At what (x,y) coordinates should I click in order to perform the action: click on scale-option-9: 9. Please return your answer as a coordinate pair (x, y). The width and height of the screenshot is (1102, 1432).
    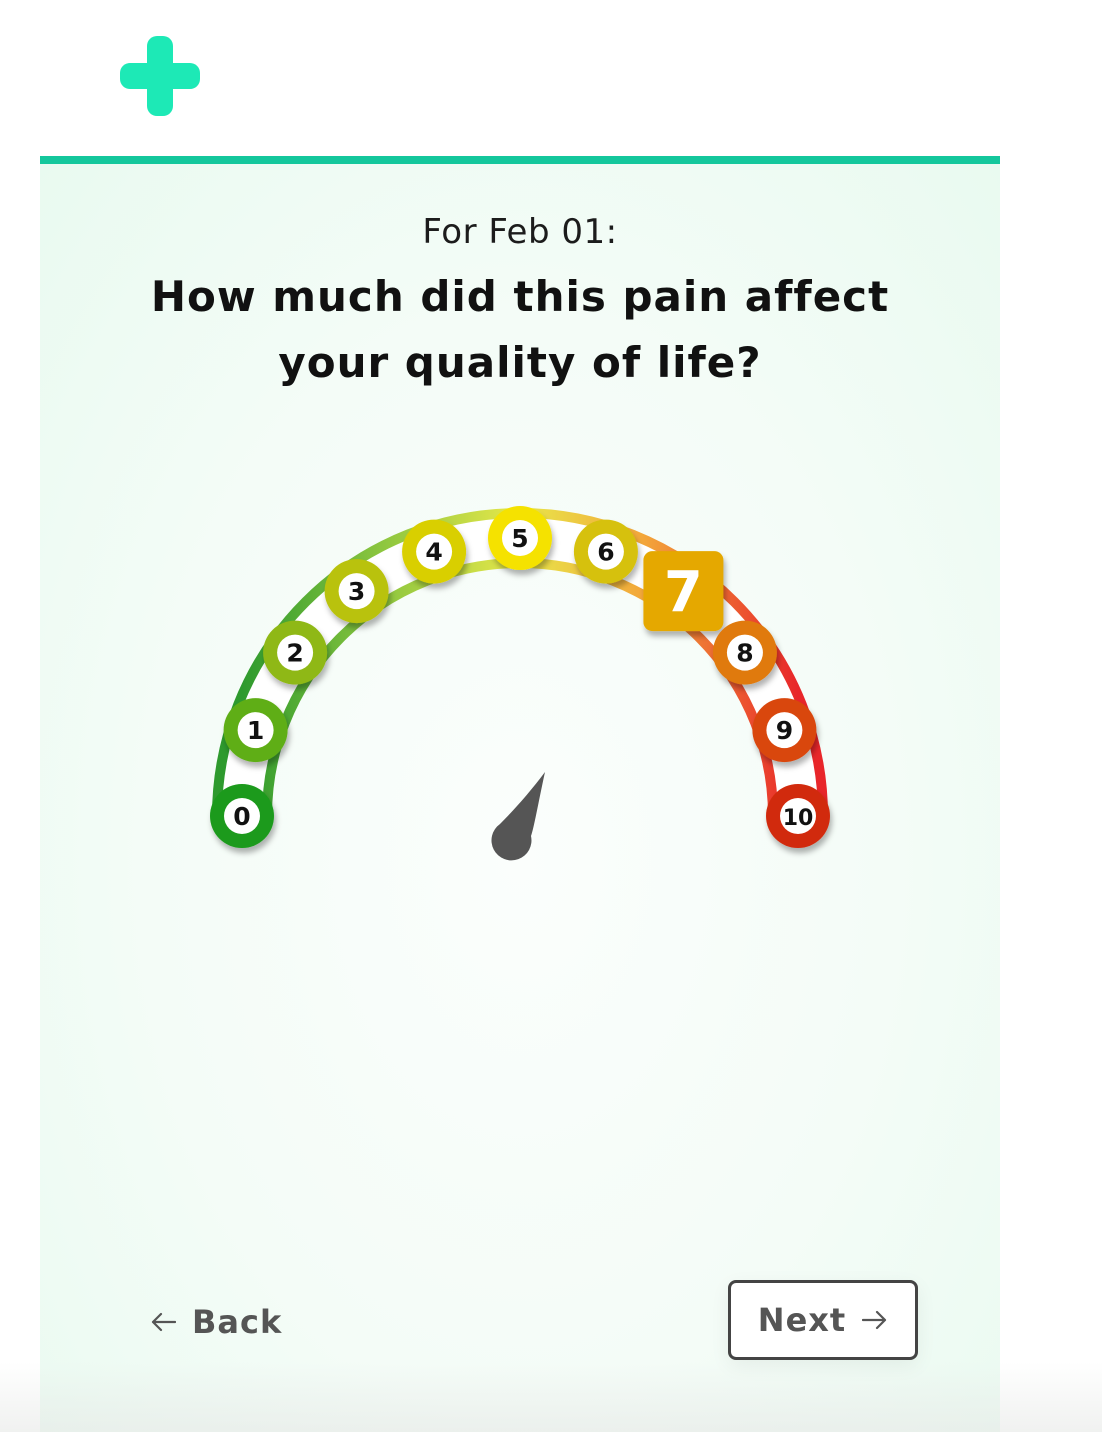
    Looking at the image, I should click on (784, 730).